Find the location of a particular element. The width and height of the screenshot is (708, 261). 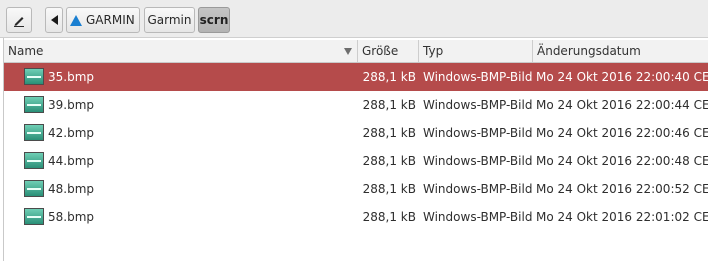

column-header: Name Größe Typ Änderungsdatum is located at coordinates (356, 51).